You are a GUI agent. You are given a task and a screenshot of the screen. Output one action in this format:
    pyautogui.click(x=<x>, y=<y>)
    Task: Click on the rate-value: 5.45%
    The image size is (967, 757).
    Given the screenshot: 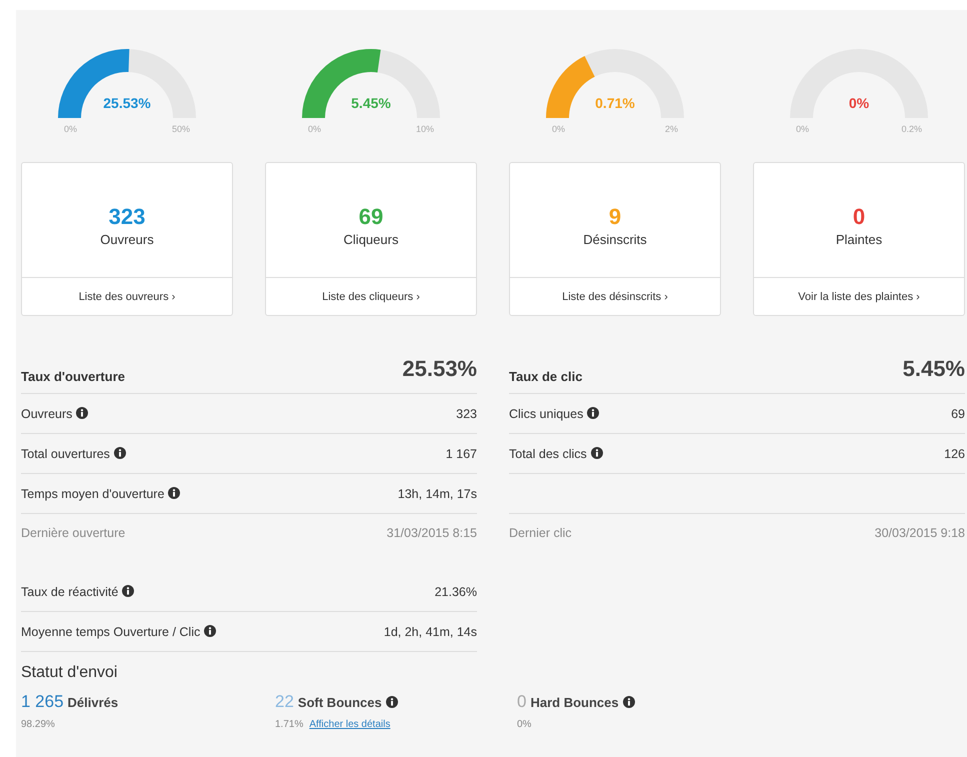 What is the action you would take?
    pyautogui.click(x=933, y=369)
    